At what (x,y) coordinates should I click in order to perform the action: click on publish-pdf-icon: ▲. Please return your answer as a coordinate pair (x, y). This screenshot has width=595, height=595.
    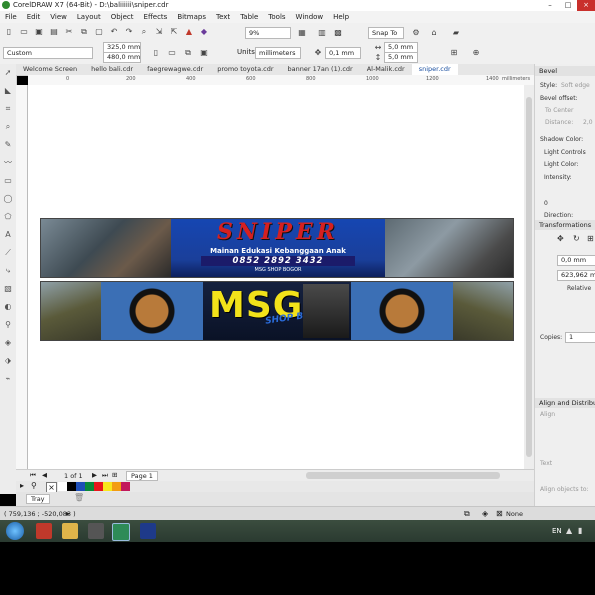
    Looking at the image, I should click on (189, 32).